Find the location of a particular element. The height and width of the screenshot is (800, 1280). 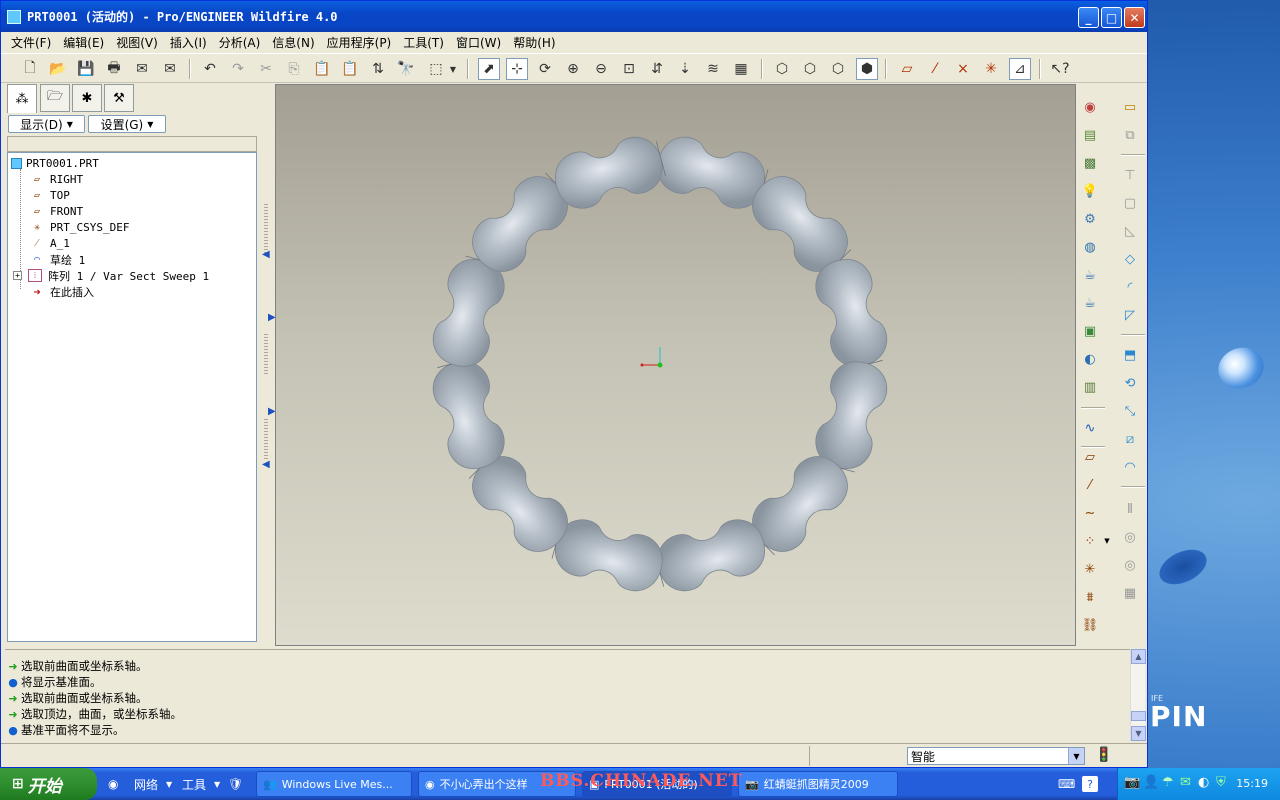

wireframe-icon: ⬡ is located at coordinates (782, 69).